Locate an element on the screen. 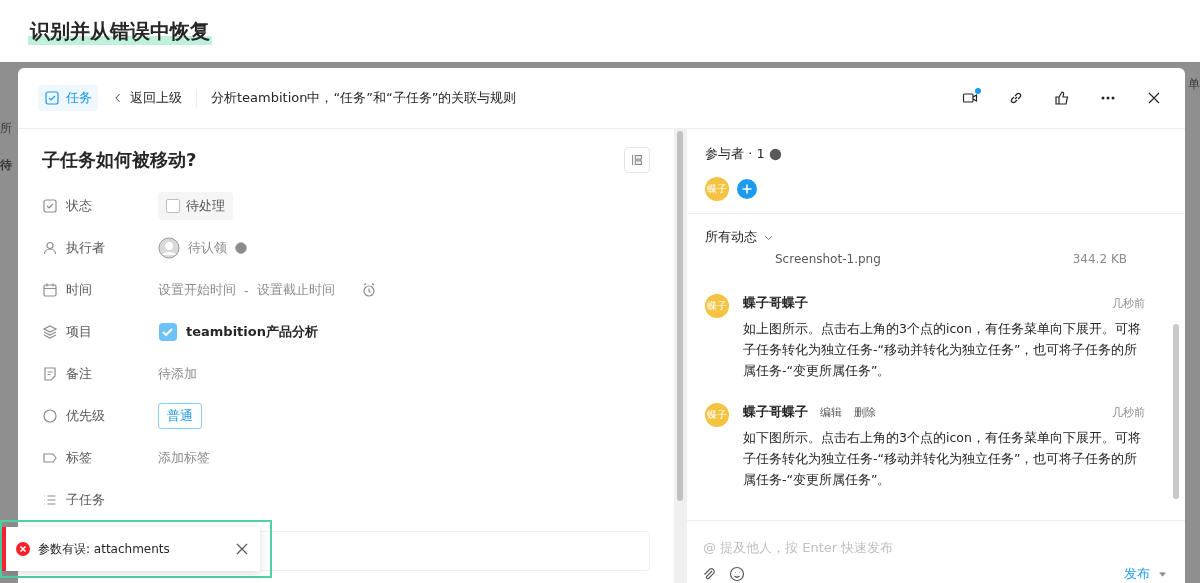  project-icon is located at coordinates (168, 332).